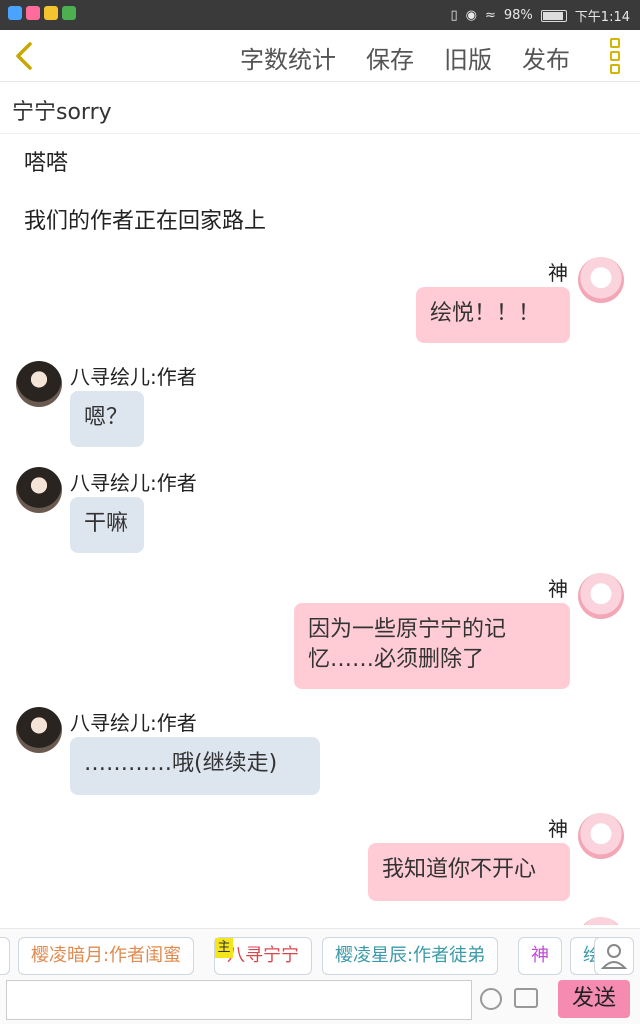  Describe the element at coordinates (33, 13) in the screenshot. I see `app-icon` at that location.